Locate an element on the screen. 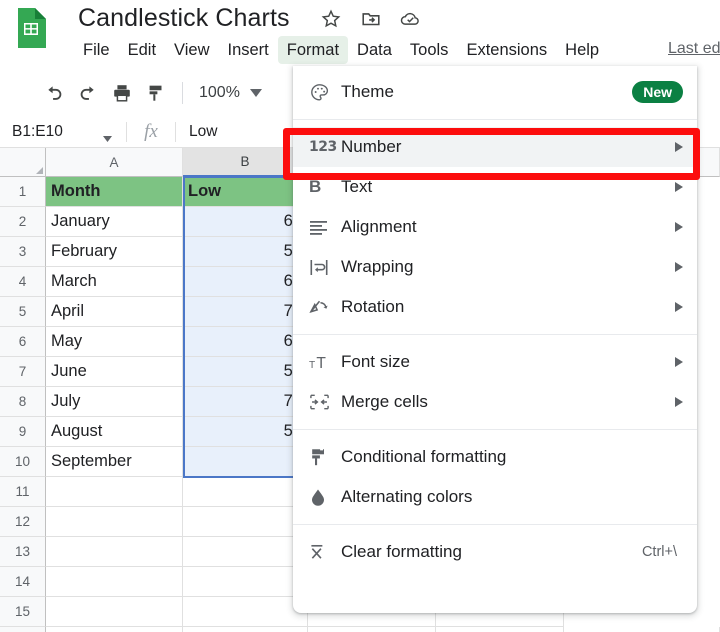 Image resolution: width=720 pixels, height=632 pixels. menu-item-label: Alternating colors is located at coordinates (407, 496).